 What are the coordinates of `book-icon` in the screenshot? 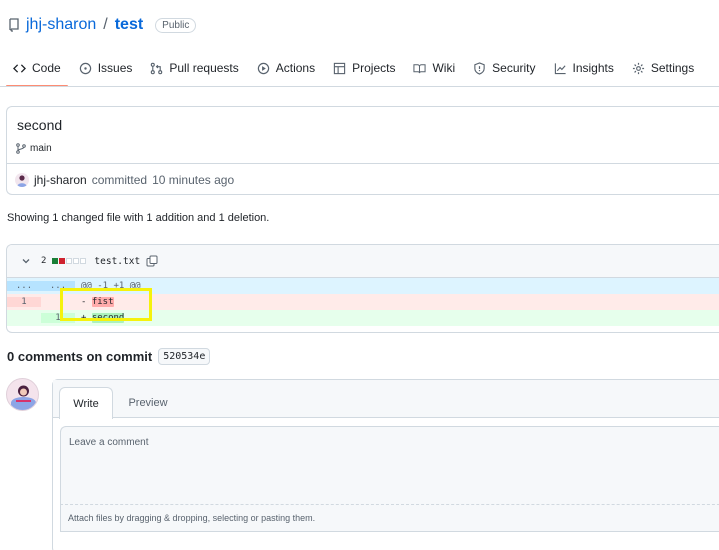 It's located at (420, 68).